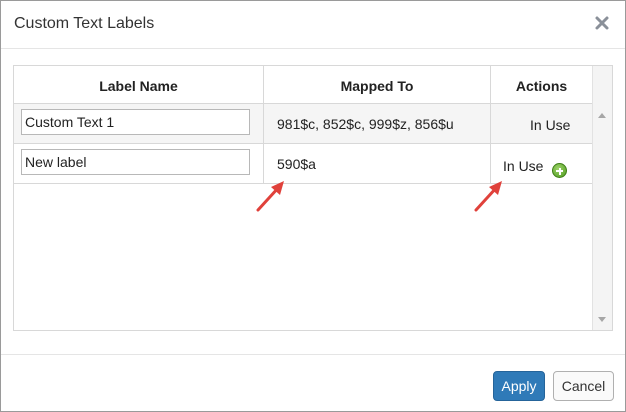  Describe the element at coordinates (377, 164) in the screenshot. I see `mapped-to-cell: 590$a` at that location.